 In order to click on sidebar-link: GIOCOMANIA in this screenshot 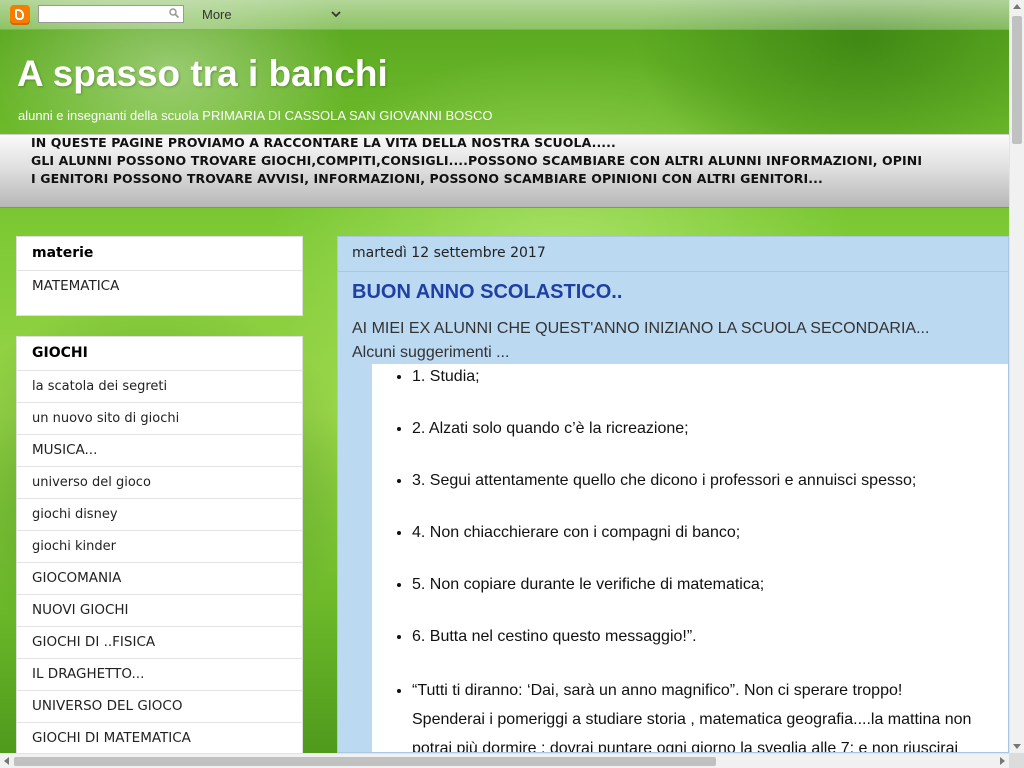, I will do `click(159, 579)`.